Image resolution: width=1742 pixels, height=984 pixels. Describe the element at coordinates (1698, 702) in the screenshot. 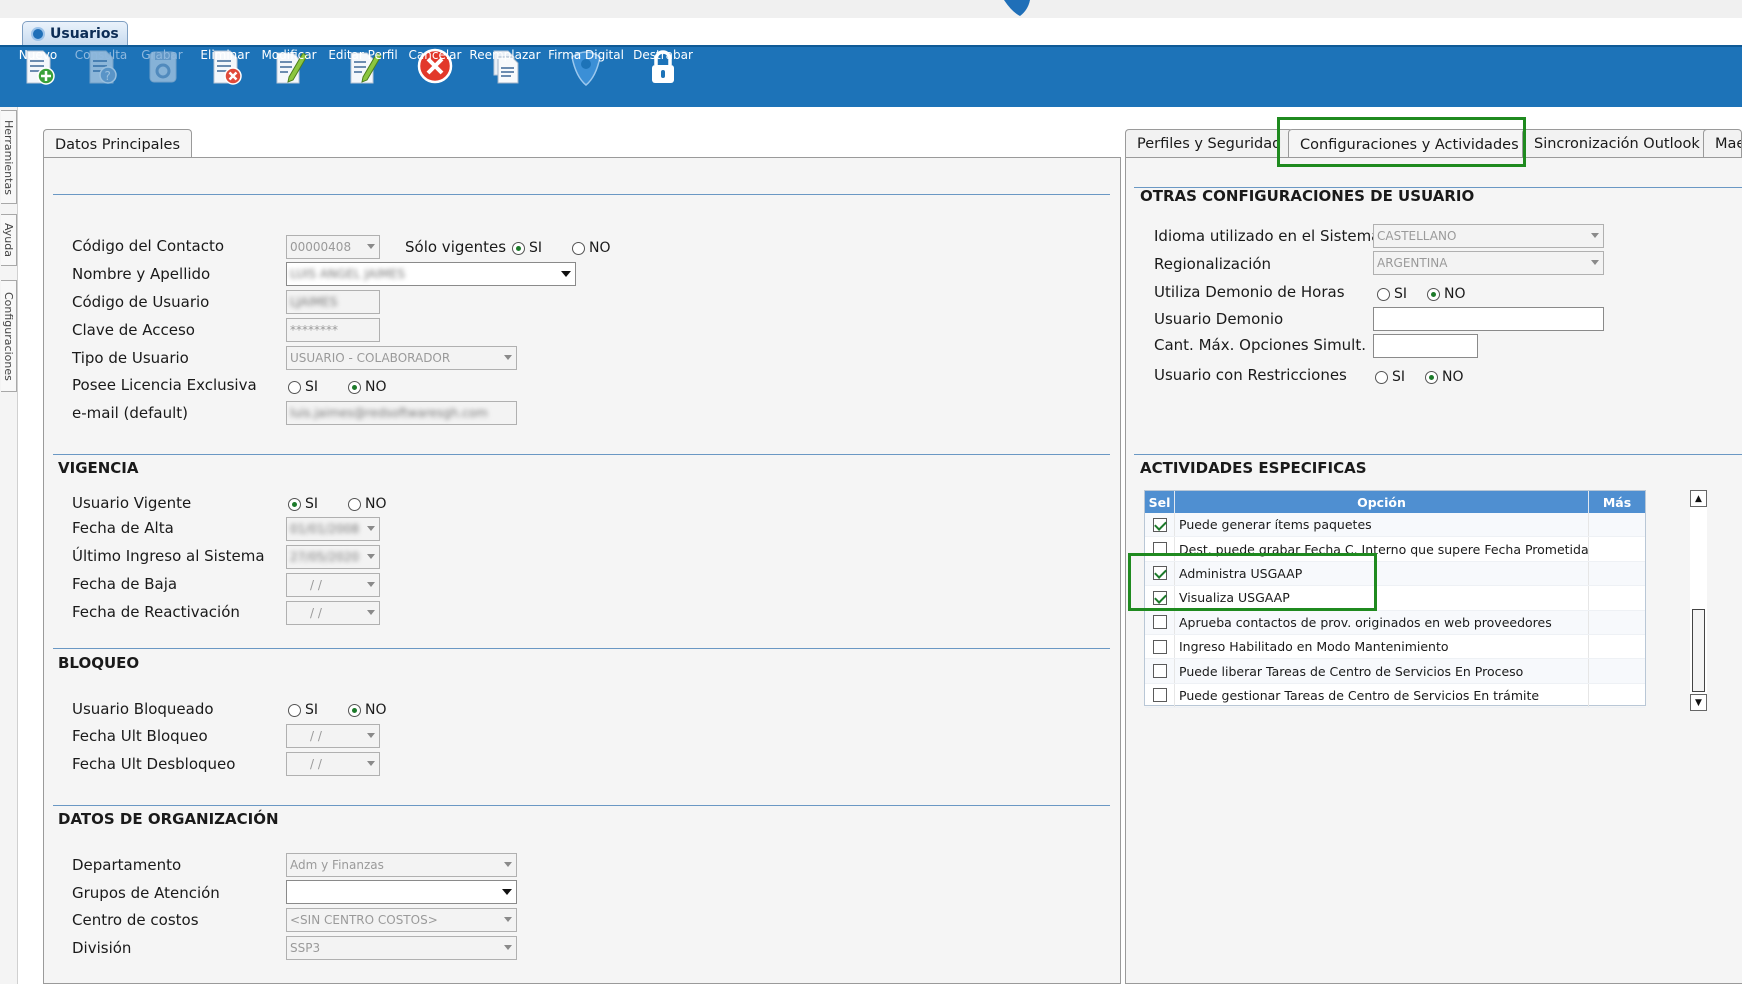

I see `scroll-down-arrow-icon: ▼` at that location.